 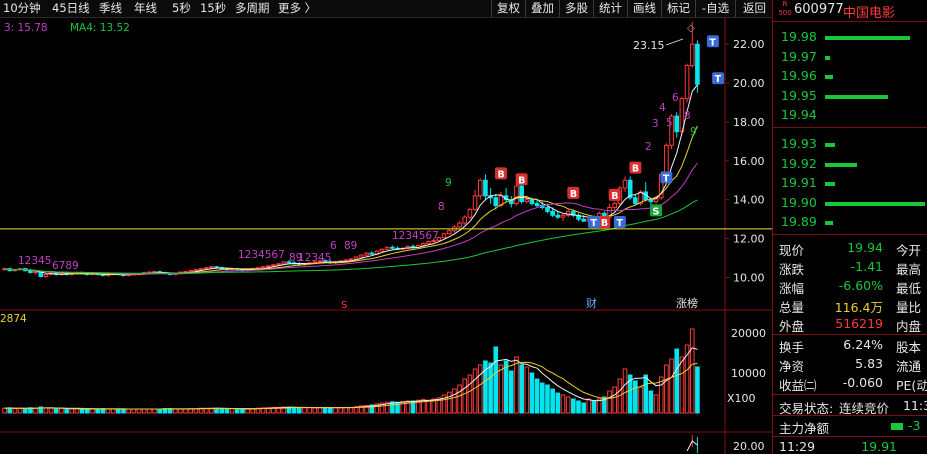 What do you see at coordinates (644, 8) in the screenshot?
I see `draw-line-button: 画线` at bounding box center [644, 8].